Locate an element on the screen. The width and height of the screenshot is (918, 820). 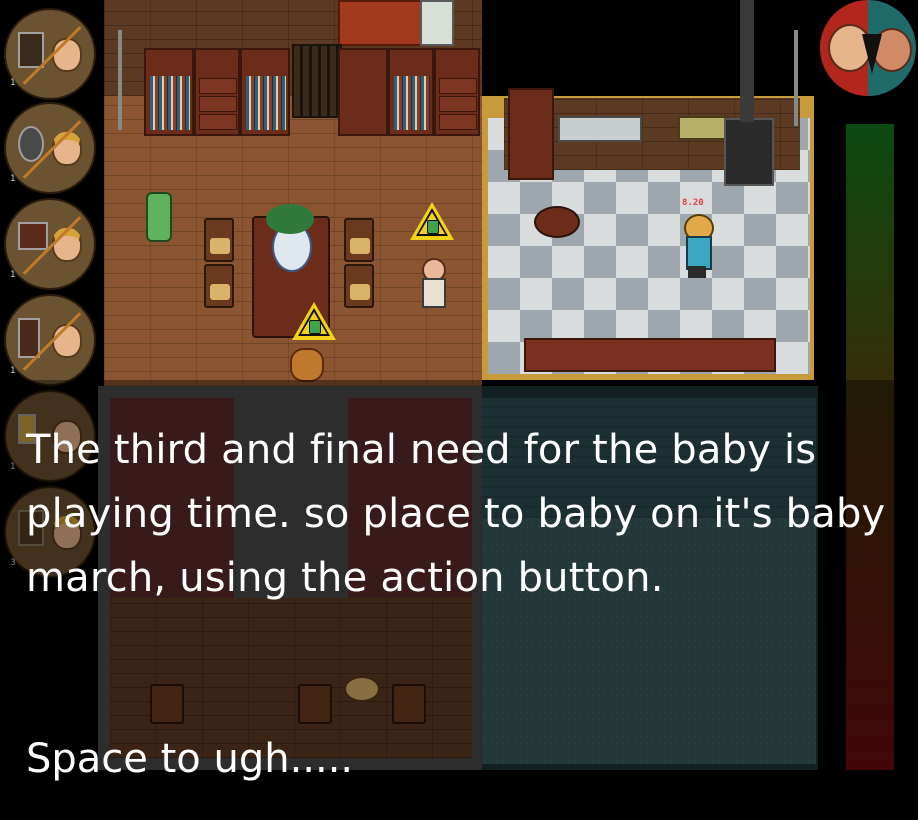
tv-icon is located at coordinates (33, 236).